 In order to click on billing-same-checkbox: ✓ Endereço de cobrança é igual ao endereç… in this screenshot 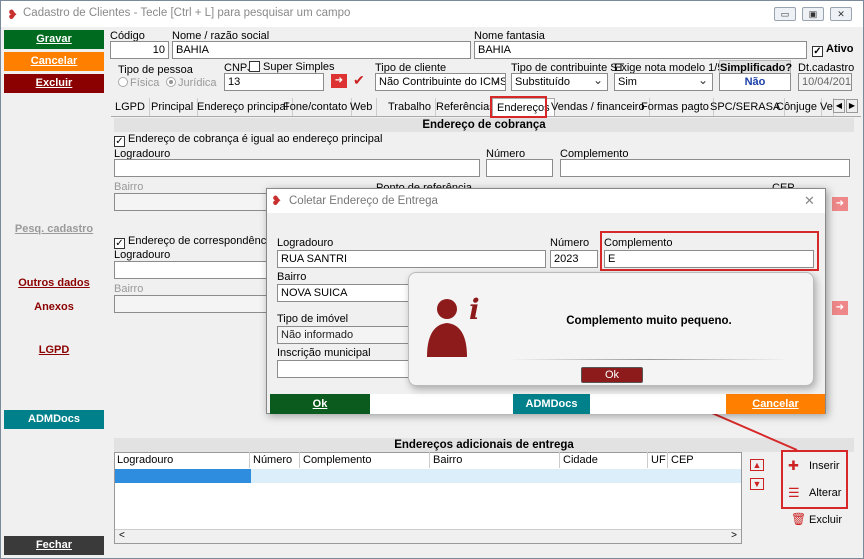, I will do `click(248, 140)`.